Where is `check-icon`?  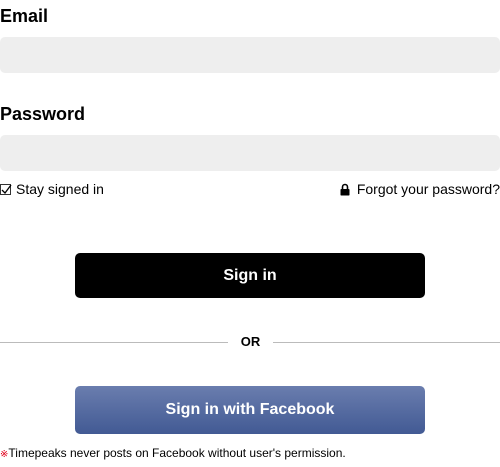 check-icon is located at coordinates (6, 189).